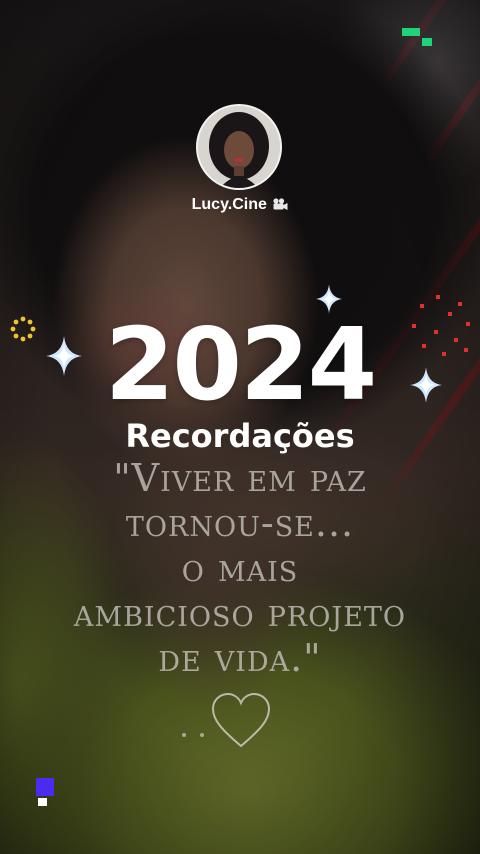 This screenshot has width=480, height=854. What do you see at coordinates (240, 478) in the screenshot?
I see `quote-line: "Viver em paz` at bounding box center [240, 478].